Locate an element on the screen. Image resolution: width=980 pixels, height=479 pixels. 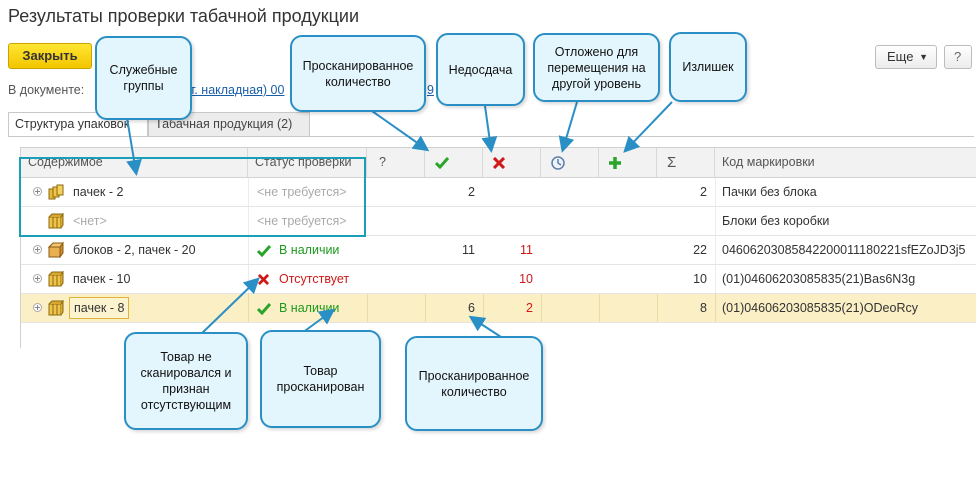
header-surplus is located at coordinates (628, 162).